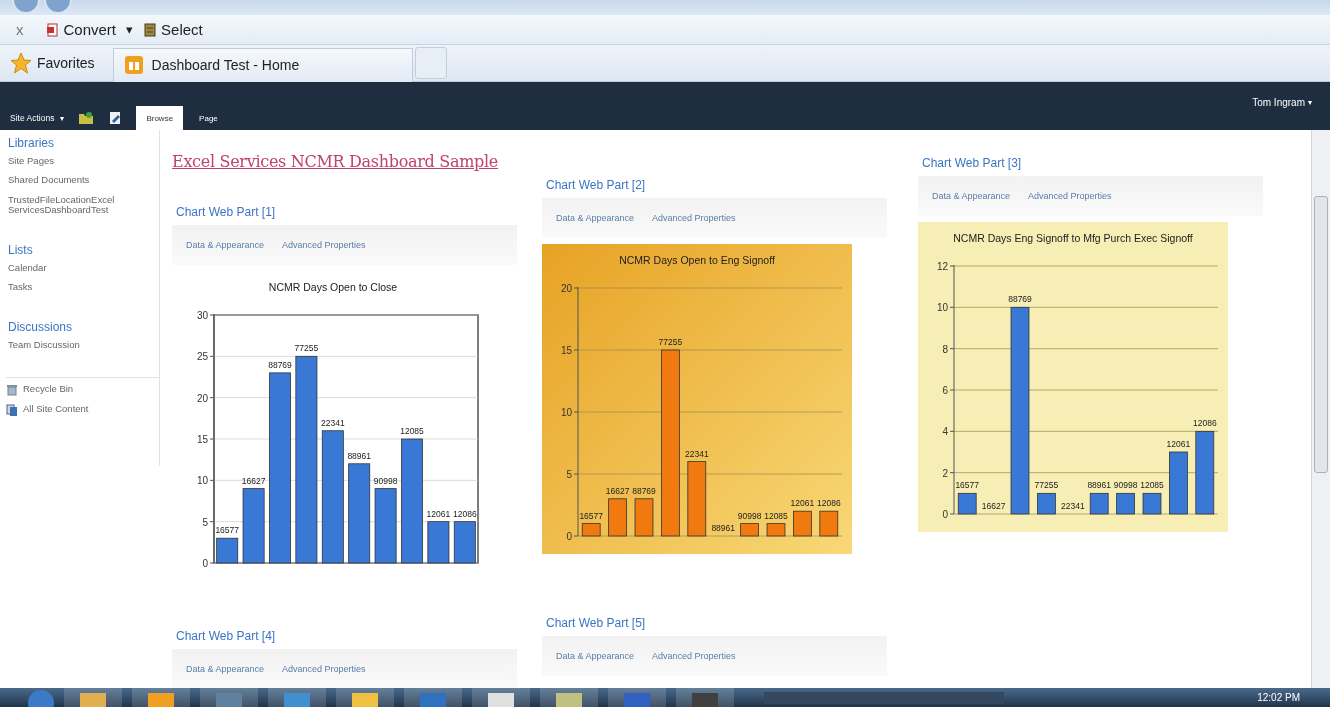 This screenshot has width=1330, height=707. Describe the element at coordinates (83, 345) in the screenshot. I see `sidebar-item: Team Discussion` at that location.